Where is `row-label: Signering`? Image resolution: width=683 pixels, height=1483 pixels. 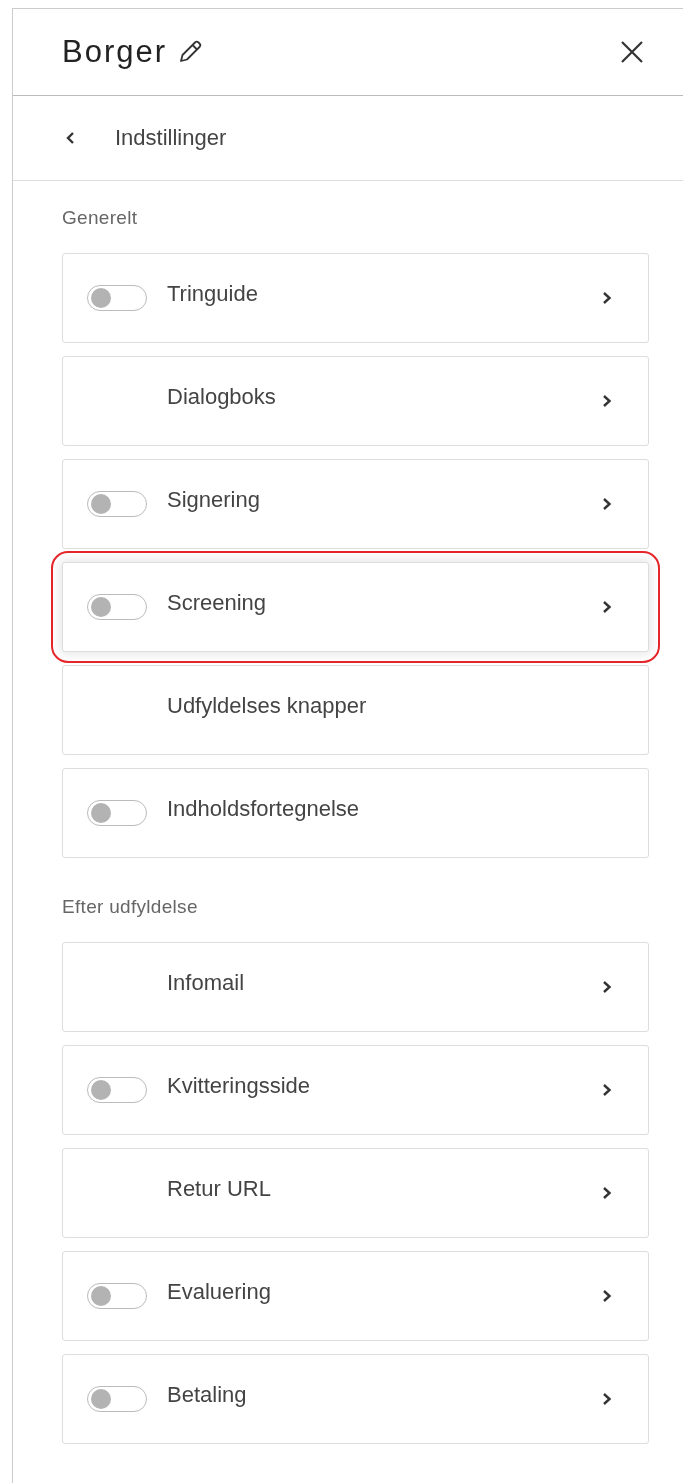
row-label: Signering is located at coordinates (213, 500).